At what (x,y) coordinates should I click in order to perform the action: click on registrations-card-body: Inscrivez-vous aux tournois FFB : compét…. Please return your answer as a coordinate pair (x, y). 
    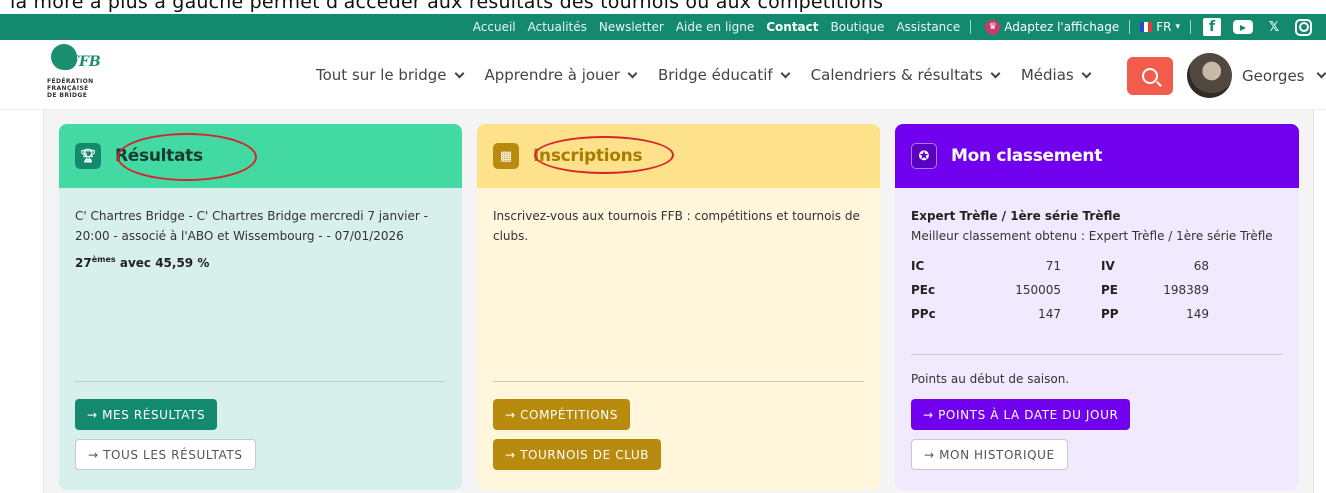
    Looking at the image, I should click on (678, 226).